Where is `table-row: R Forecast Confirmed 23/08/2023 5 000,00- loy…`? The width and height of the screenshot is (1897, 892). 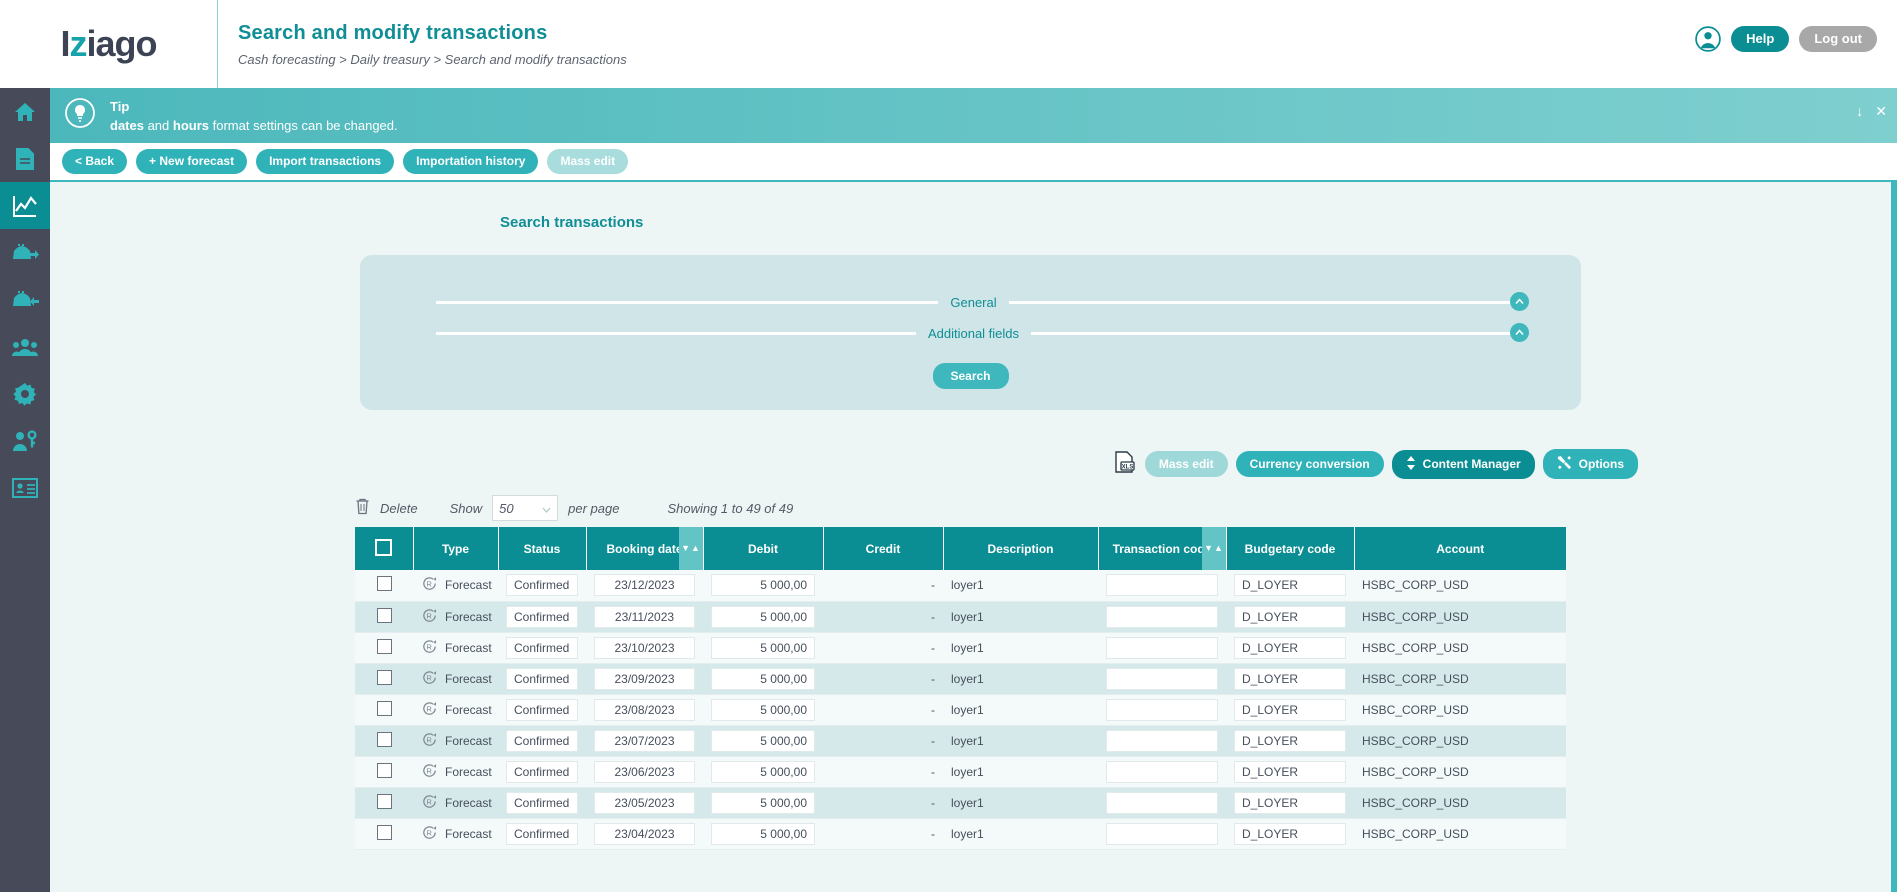 table-row: R Forecast Confirmed 23/08/2023 5 000,00- loy… is located at coordinates (960, 710).